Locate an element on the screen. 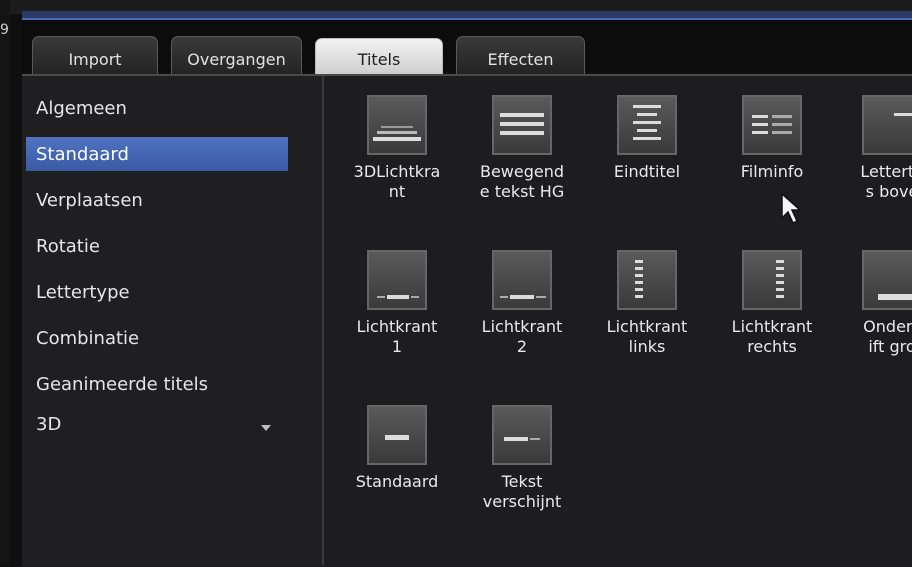  tab-titels: Titels is located at coordinates (379, 56).